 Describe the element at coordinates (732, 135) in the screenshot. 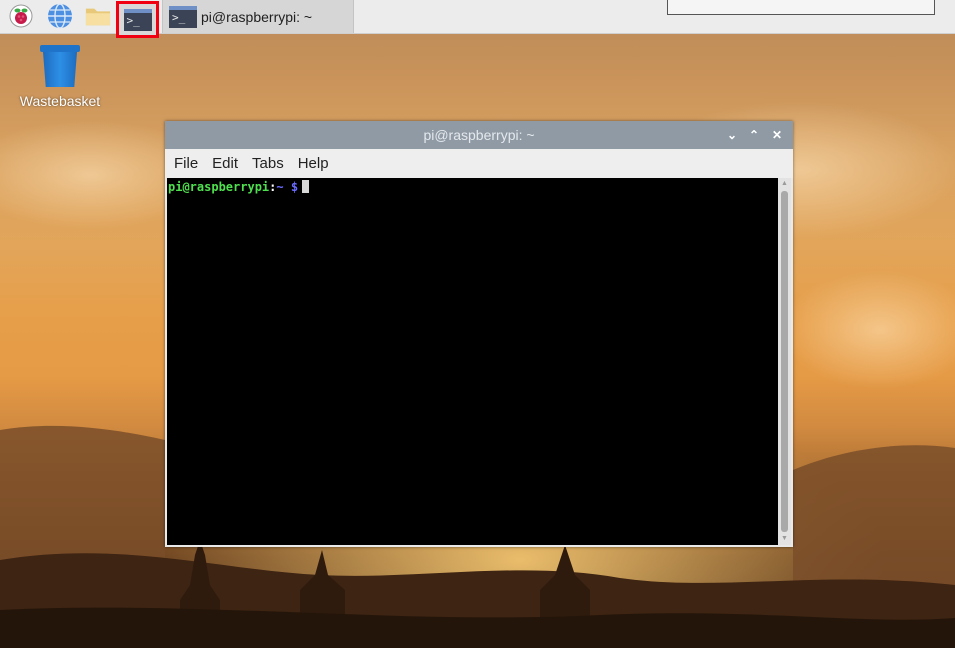

I see `minimize-icon: ⌄` at that location.